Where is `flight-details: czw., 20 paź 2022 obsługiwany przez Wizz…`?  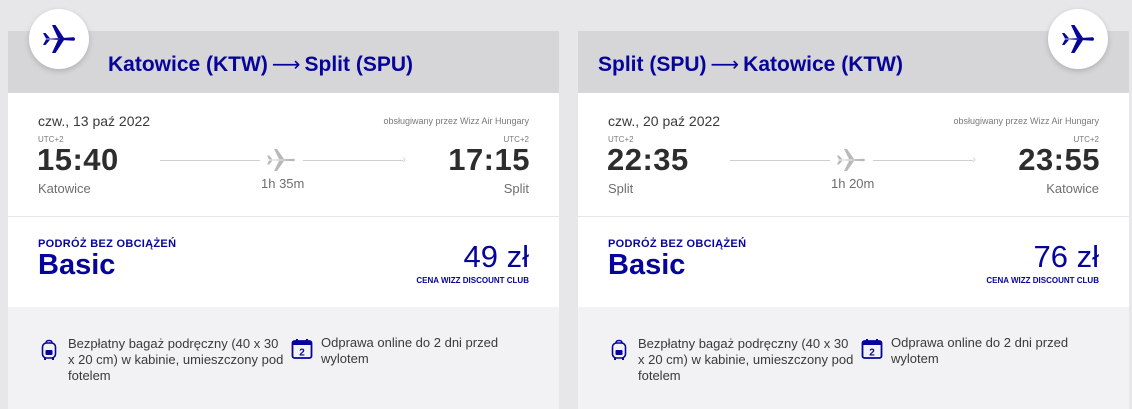
flight-details: czw., 20 paź 2022 obsługiwany przez Wizz… is located at coordinates (853, 155).